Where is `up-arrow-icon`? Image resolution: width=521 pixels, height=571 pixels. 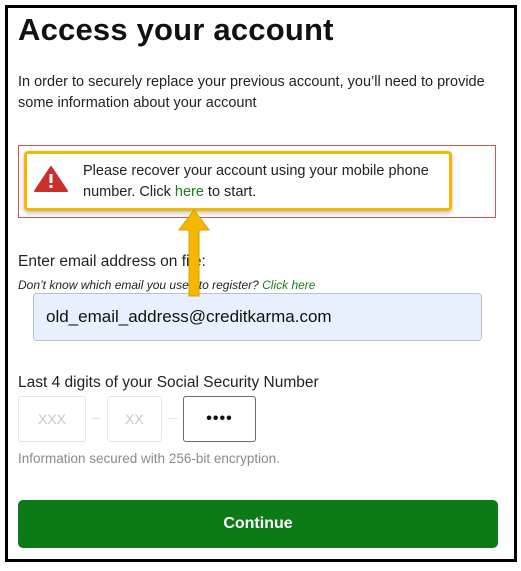 up-arrow-icon is located at coordinates (194, 253).